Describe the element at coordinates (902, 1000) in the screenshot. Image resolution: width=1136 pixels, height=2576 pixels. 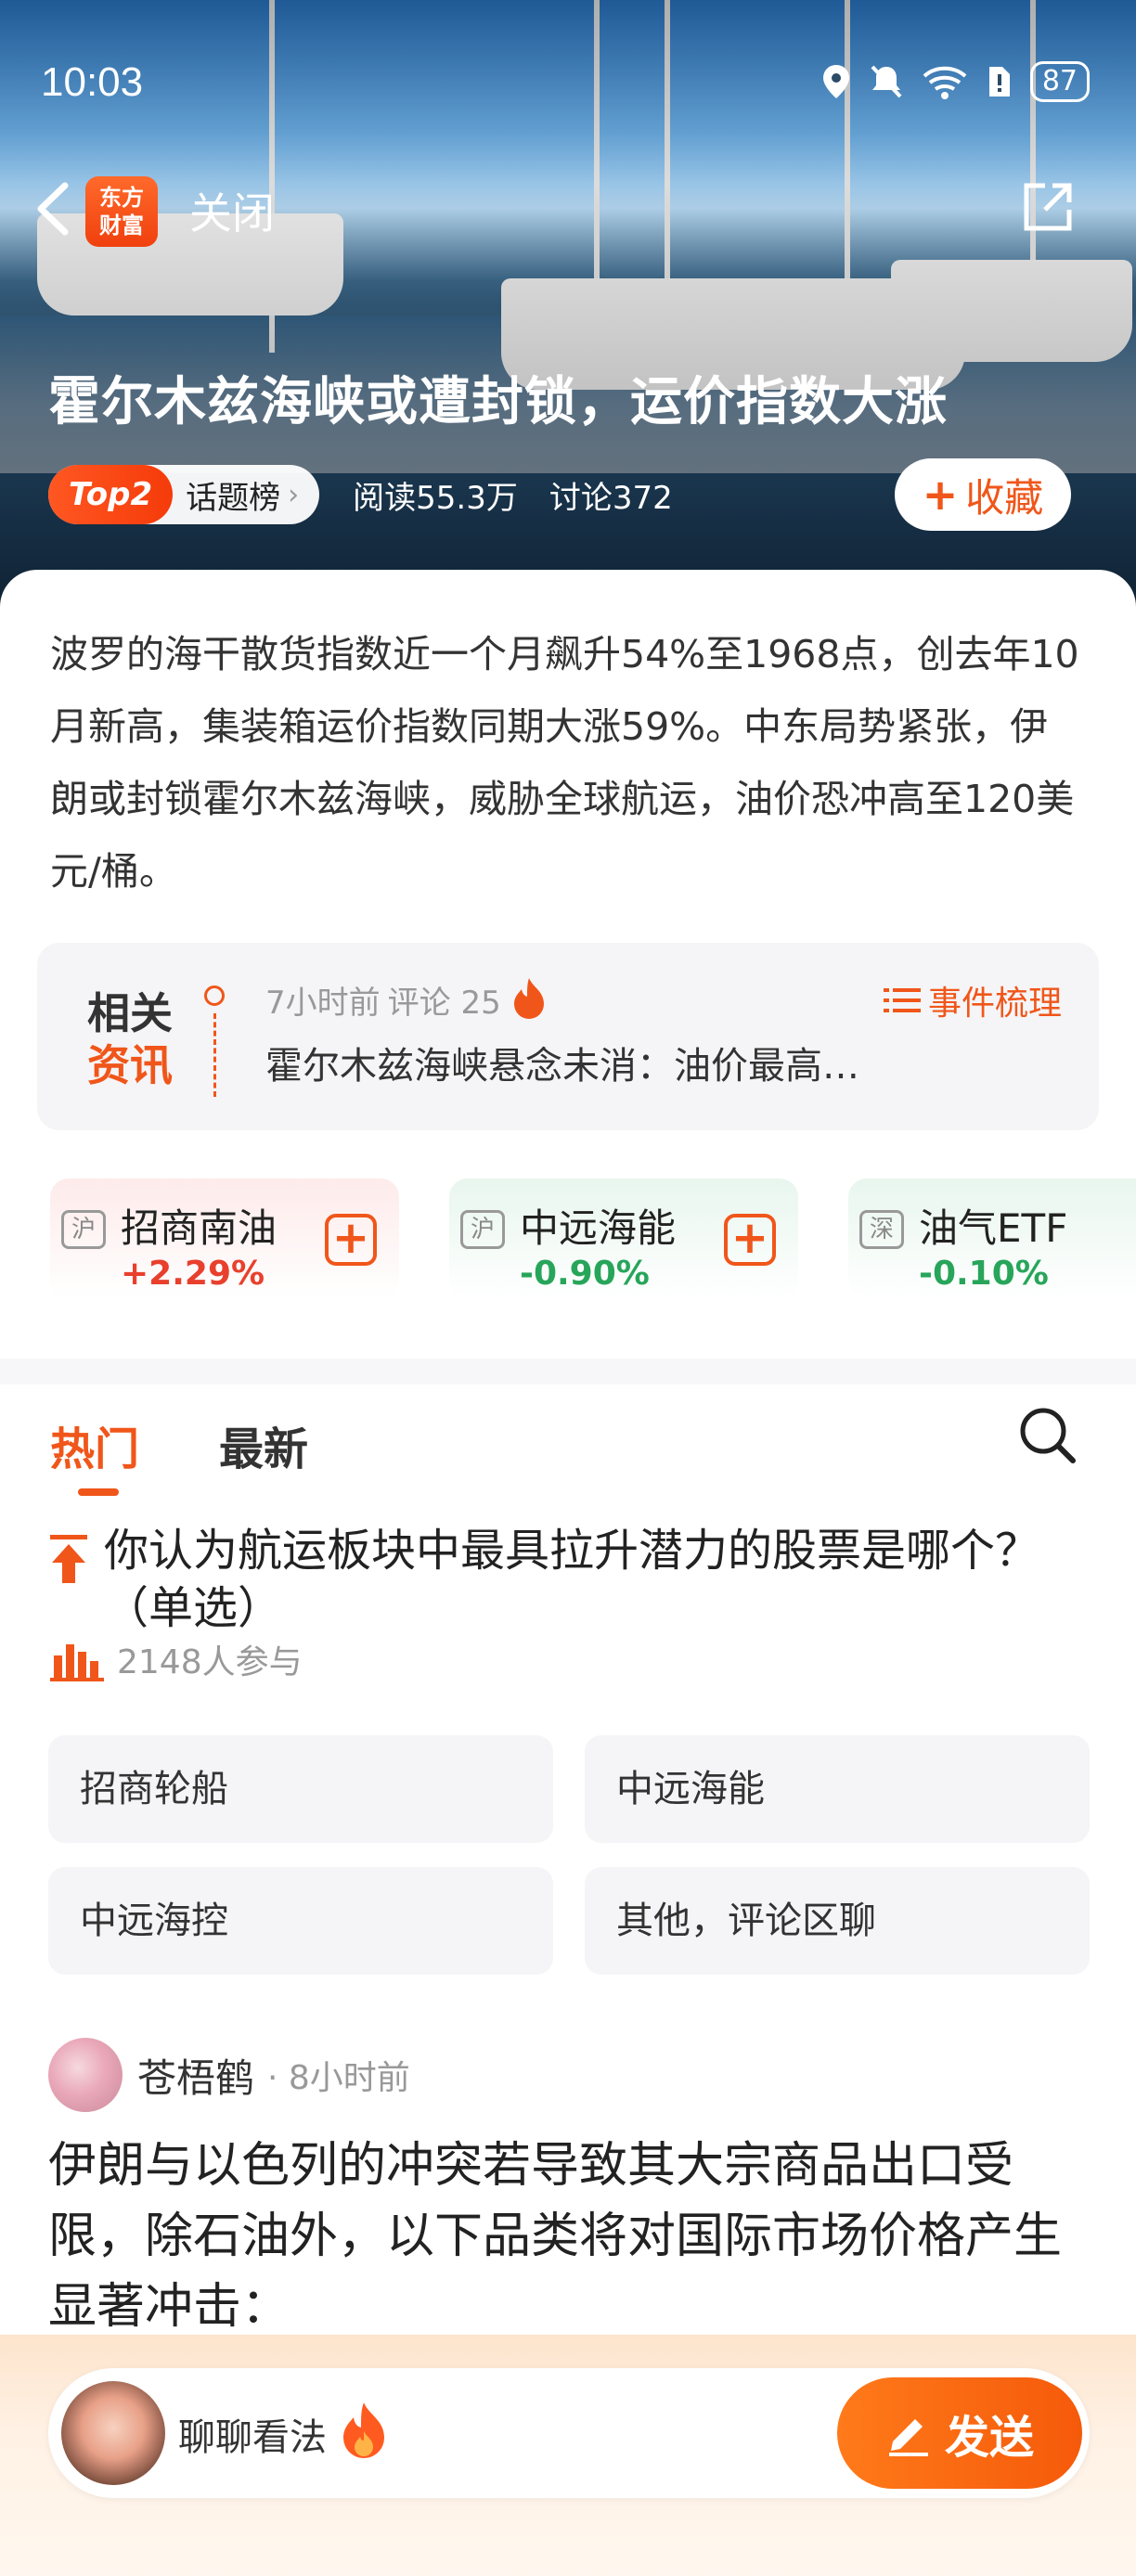
I see `list-icon` at that location.